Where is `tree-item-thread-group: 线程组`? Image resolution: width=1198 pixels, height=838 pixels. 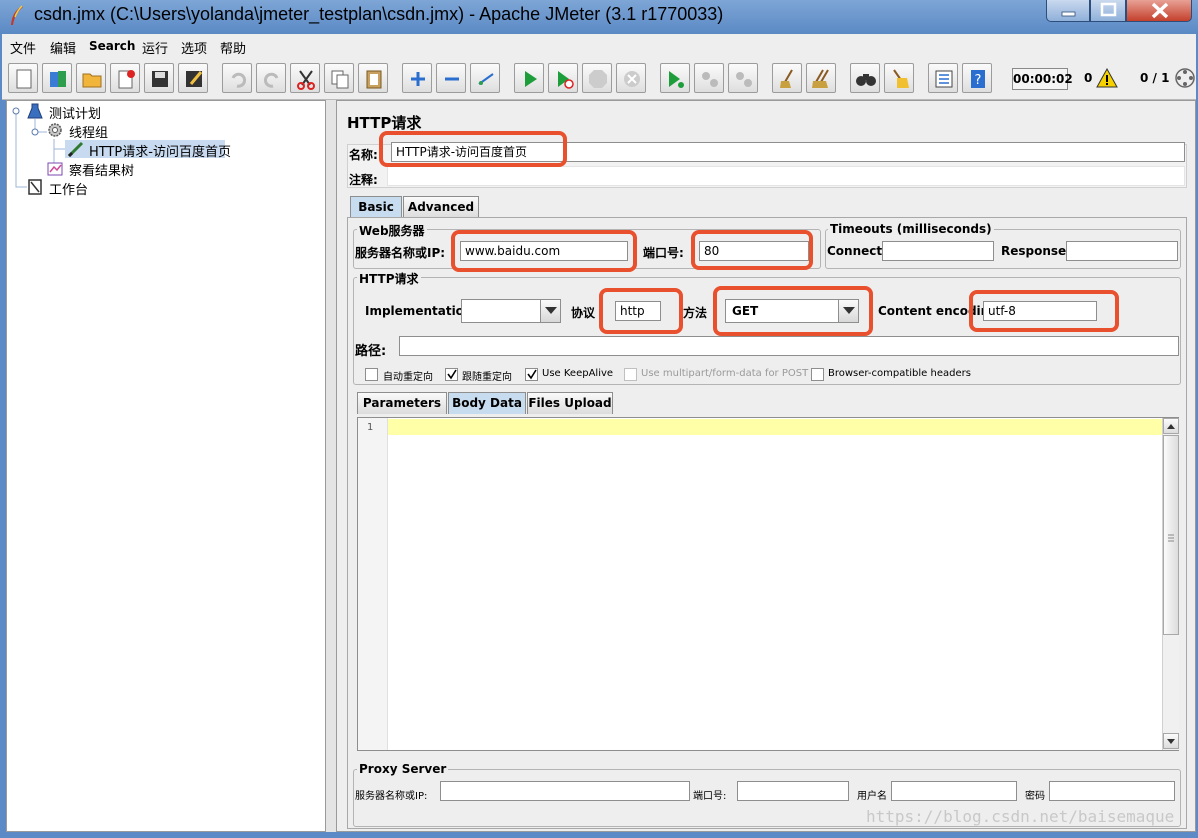 tree-item-thread-group: 线程组 is located at coordinates (105, 131).